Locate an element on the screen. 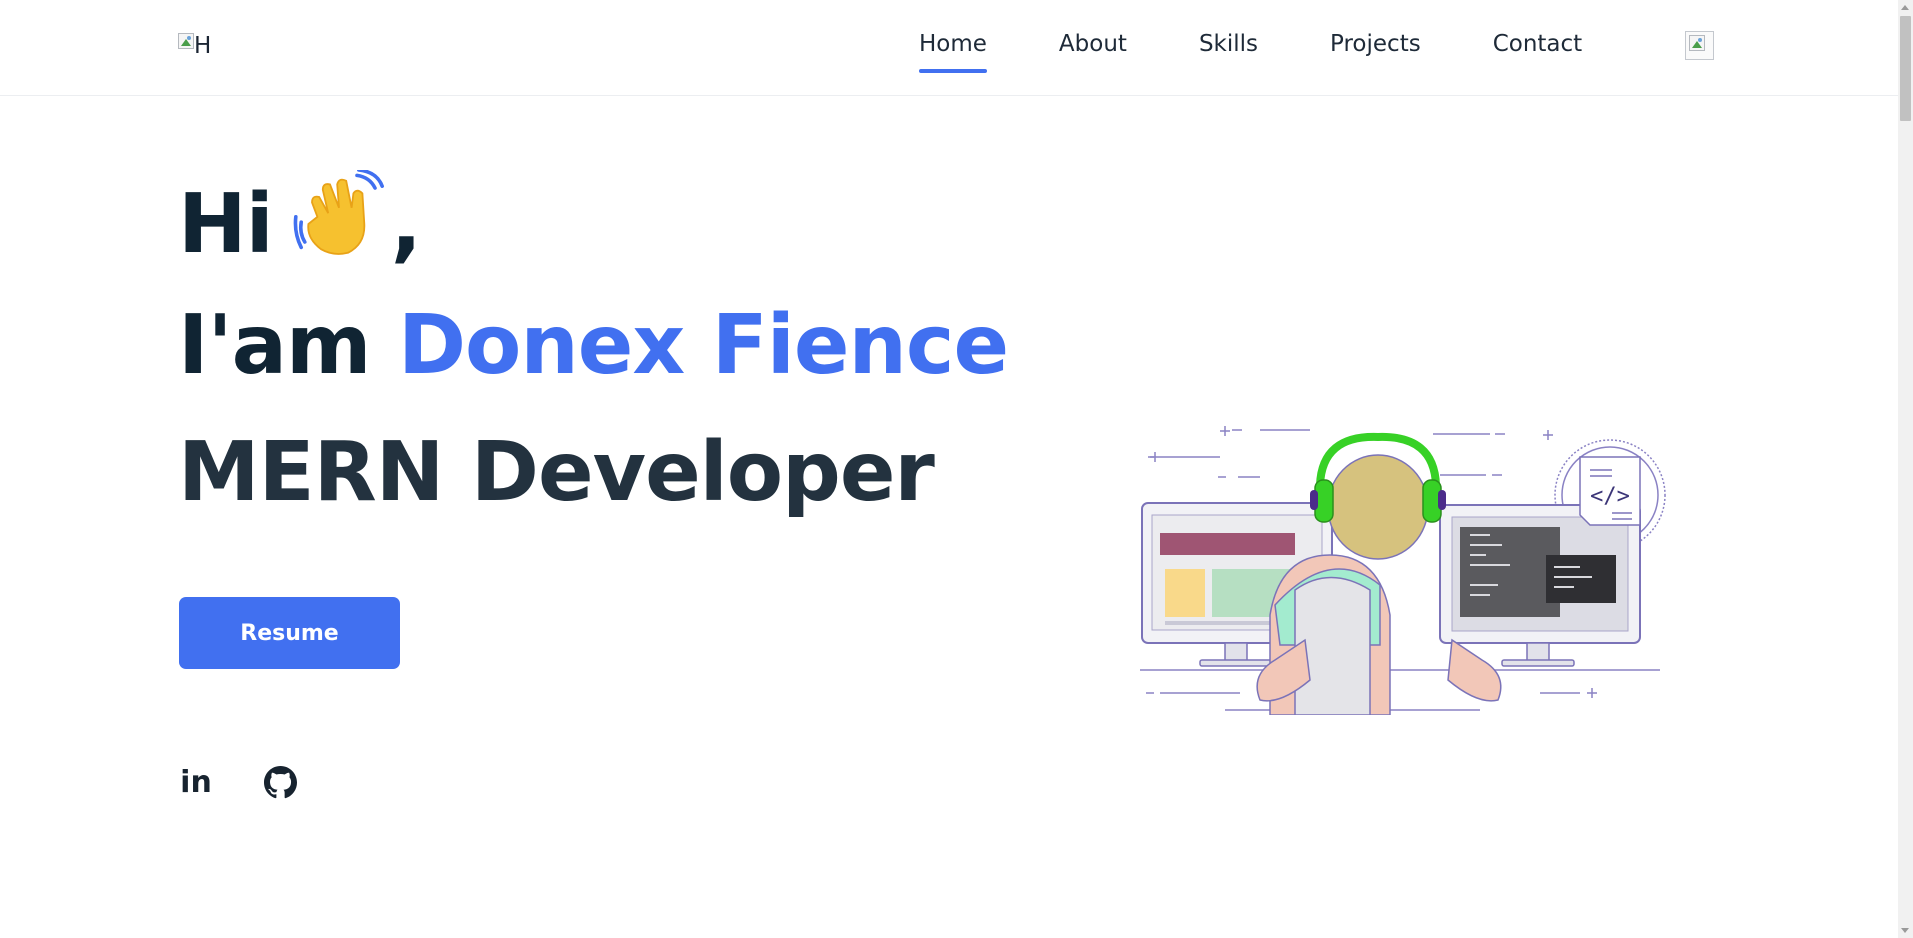  developer-illustration: </> is located at coordinates (1403, 570).